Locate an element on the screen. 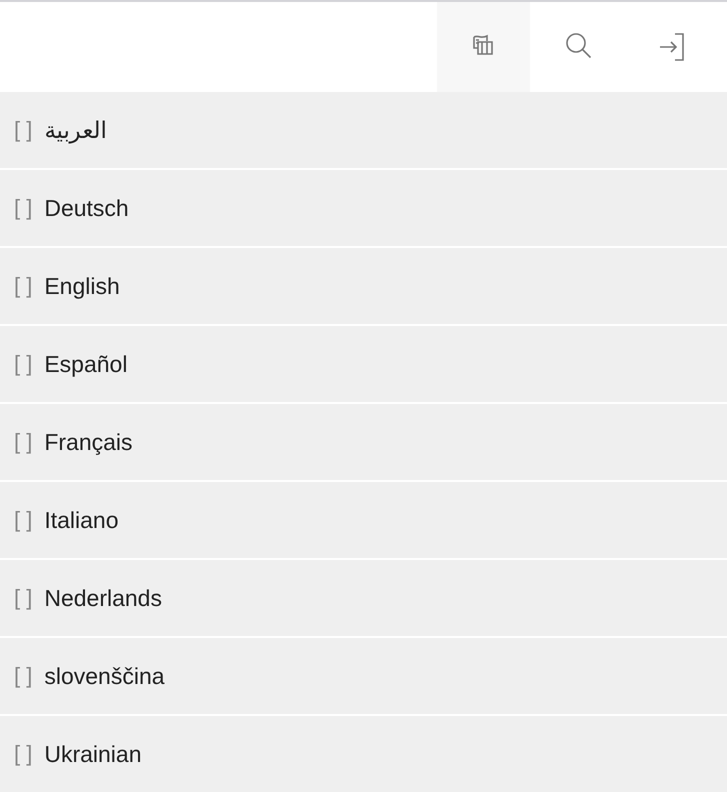 Image resolution: width=727 pixels, height=792 pixels. language-item: [ ] Español is located at coordinates (363, 364).